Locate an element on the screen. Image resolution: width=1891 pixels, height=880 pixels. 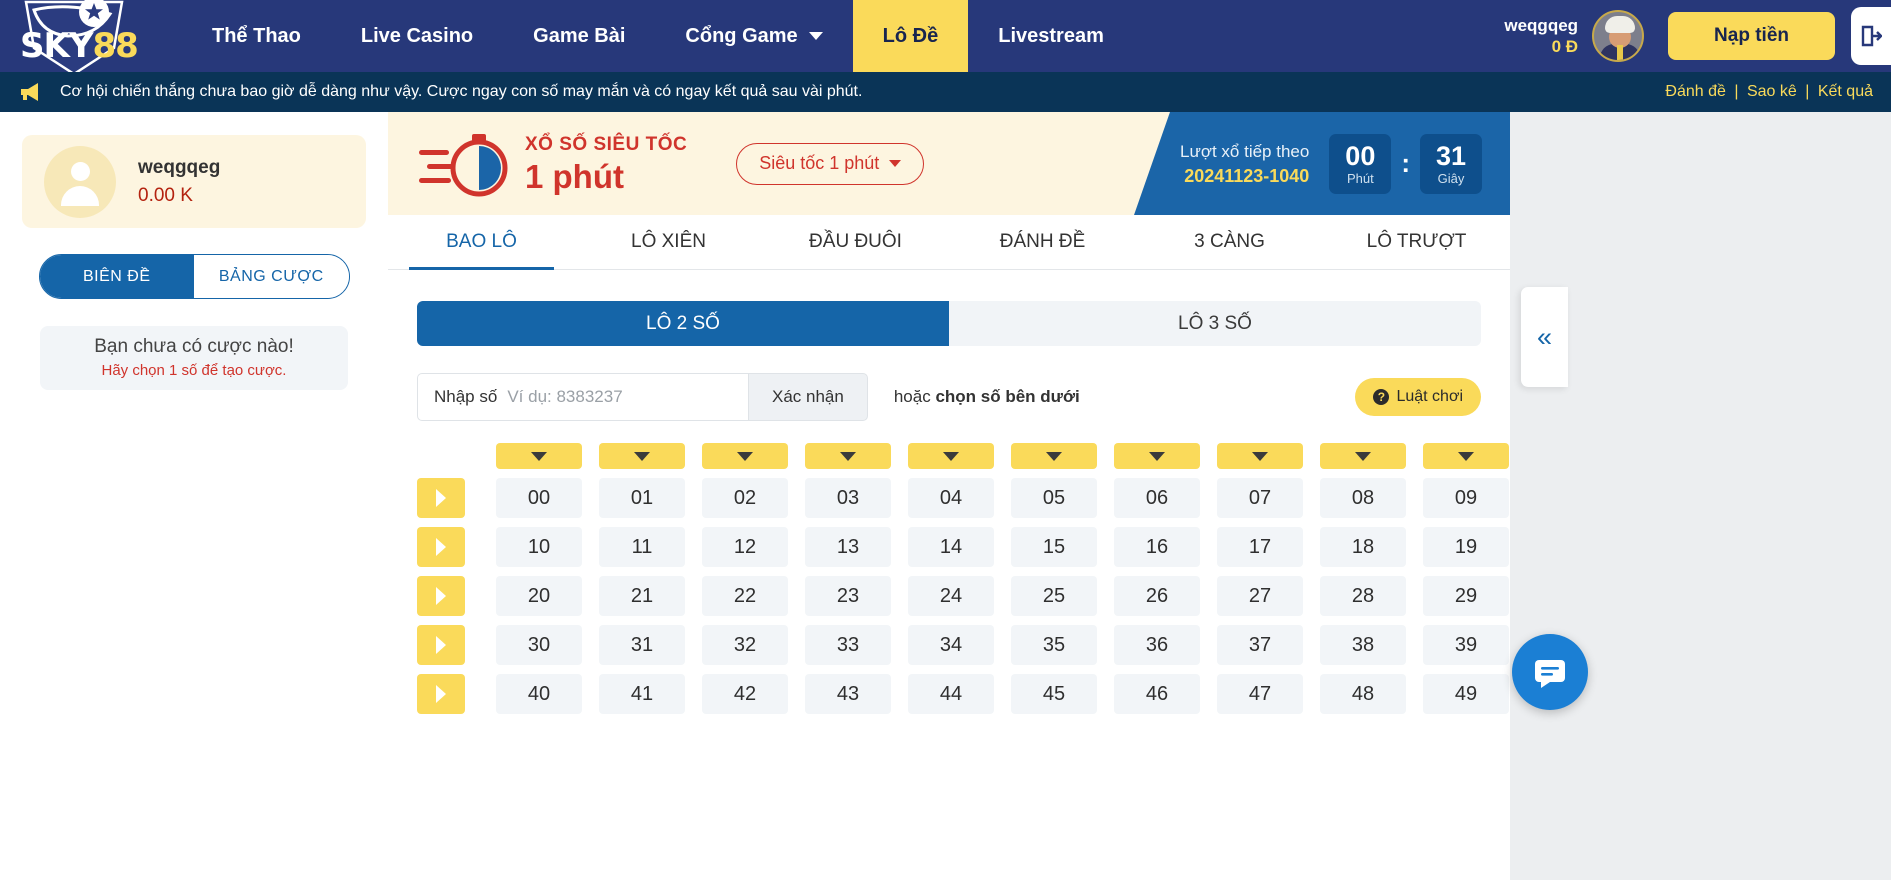
number-cell: 45 is located at coordinates (1054, 694).